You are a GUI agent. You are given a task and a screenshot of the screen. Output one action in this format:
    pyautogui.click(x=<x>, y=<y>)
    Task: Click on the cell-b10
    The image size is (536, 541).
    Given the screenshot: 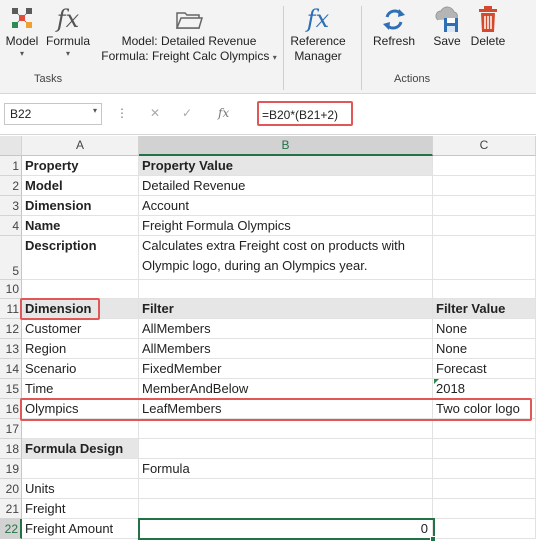 What is the action you would take?
    pyautogui.click(x=286, y=289)
    